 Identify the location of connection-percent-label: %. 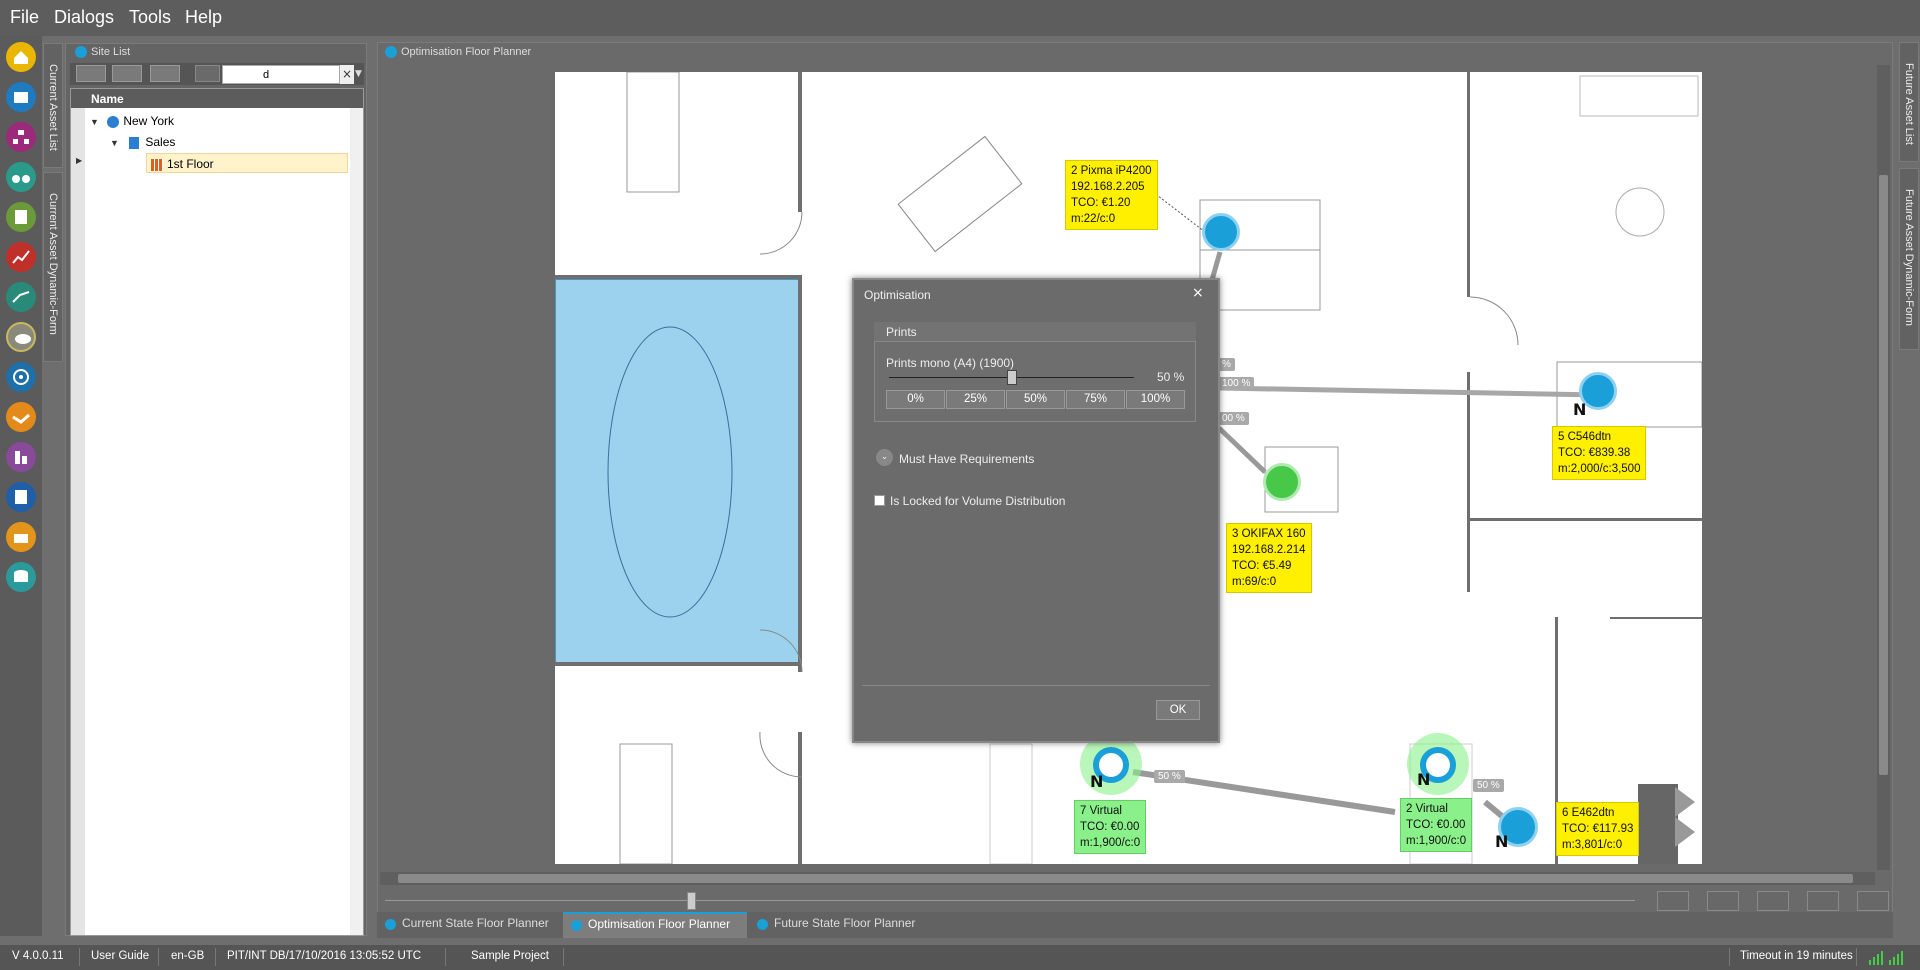
(1226, 364).